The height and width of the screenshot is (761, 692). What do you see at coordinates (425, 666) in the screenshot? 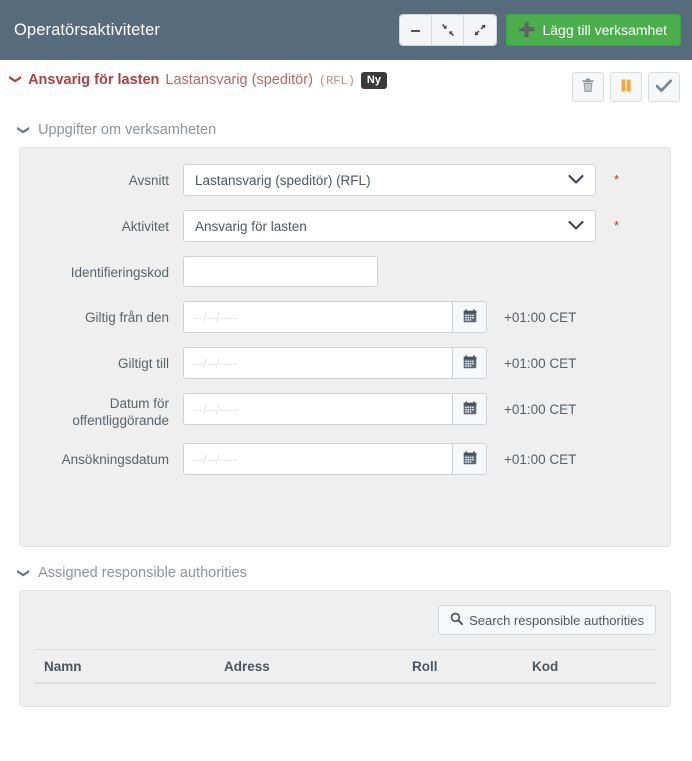
I see `column-header-roll: Roll` at bounding box center [425, 666].